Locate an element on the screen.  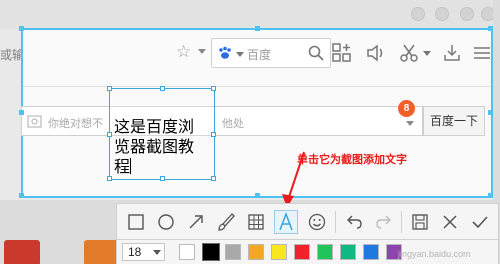
resize-handle-br is located at coordinates (490, 195).